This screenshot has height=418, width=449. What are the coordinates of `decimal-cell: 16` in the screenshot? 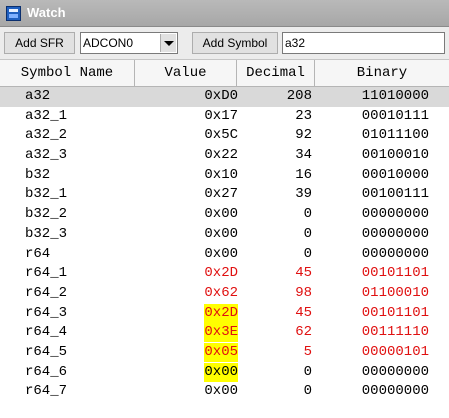 It's located at (303, 174).